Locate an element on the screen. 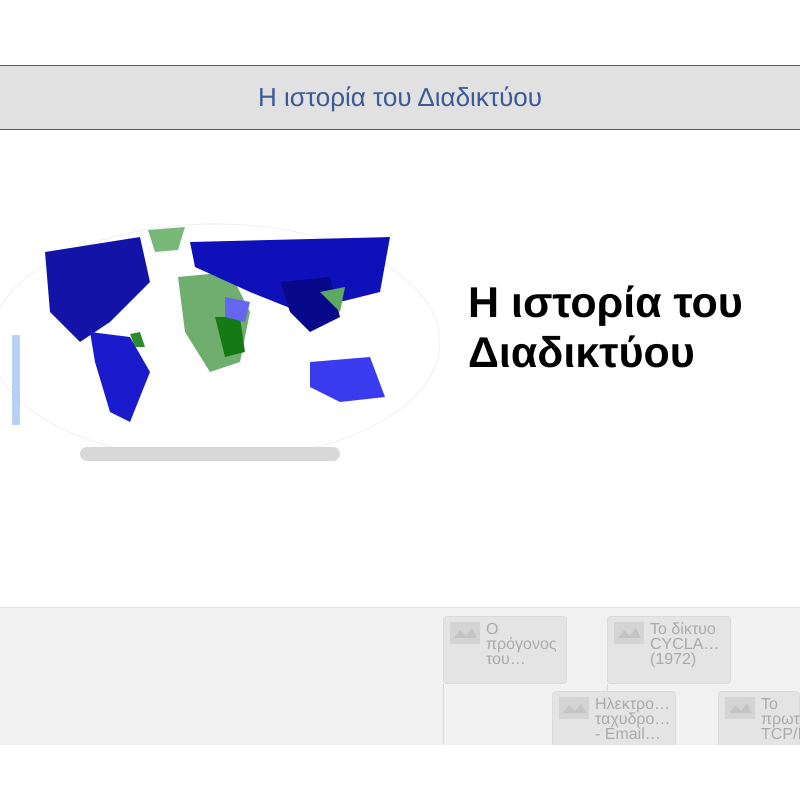 The width and height of the screenshot is (800, 800). timeline-card: Το πρωτ TCP/I is located at coordinates (759, 718).